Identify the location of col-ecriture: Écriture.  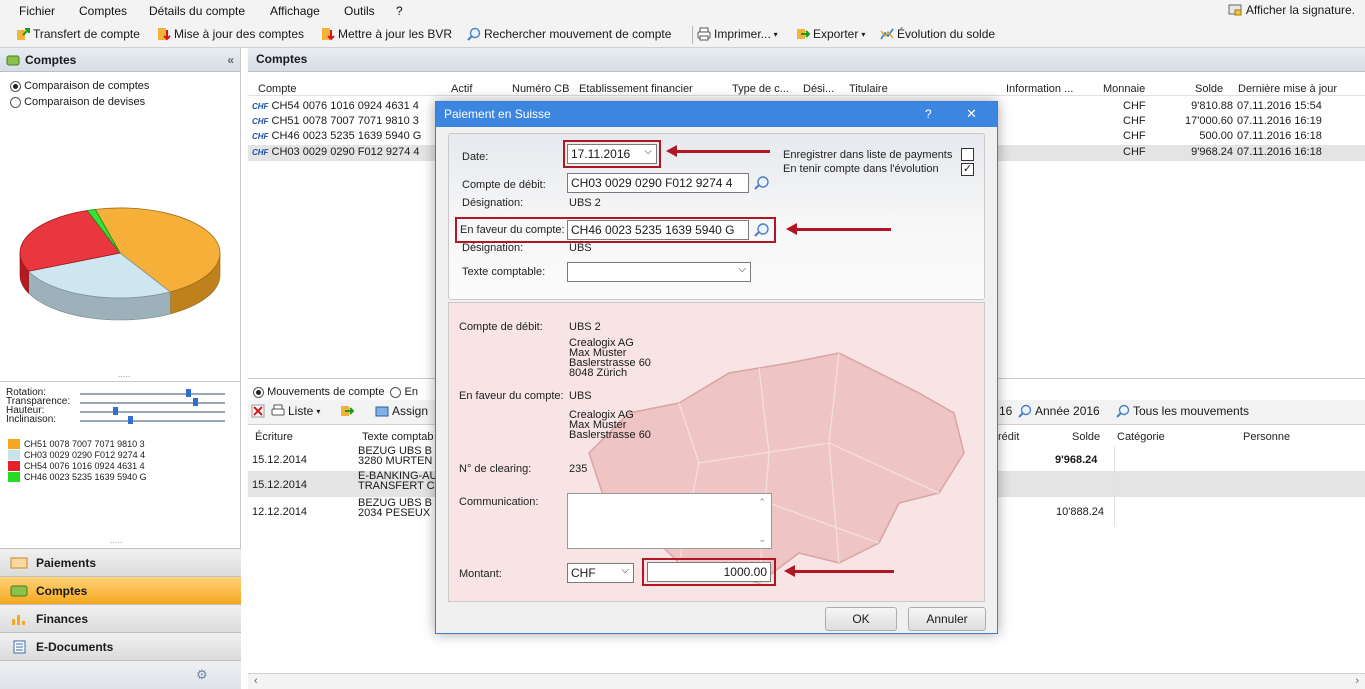
(274, 437).